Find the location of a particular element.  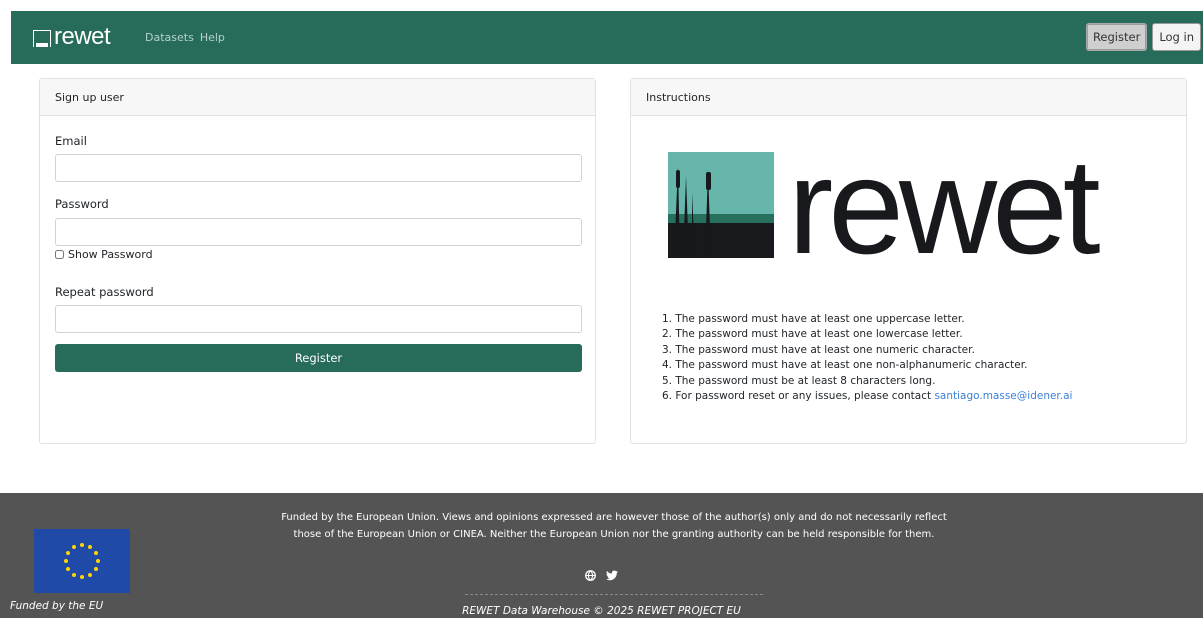

main-nav: Datasets Help is located at coordinates (185, 37).